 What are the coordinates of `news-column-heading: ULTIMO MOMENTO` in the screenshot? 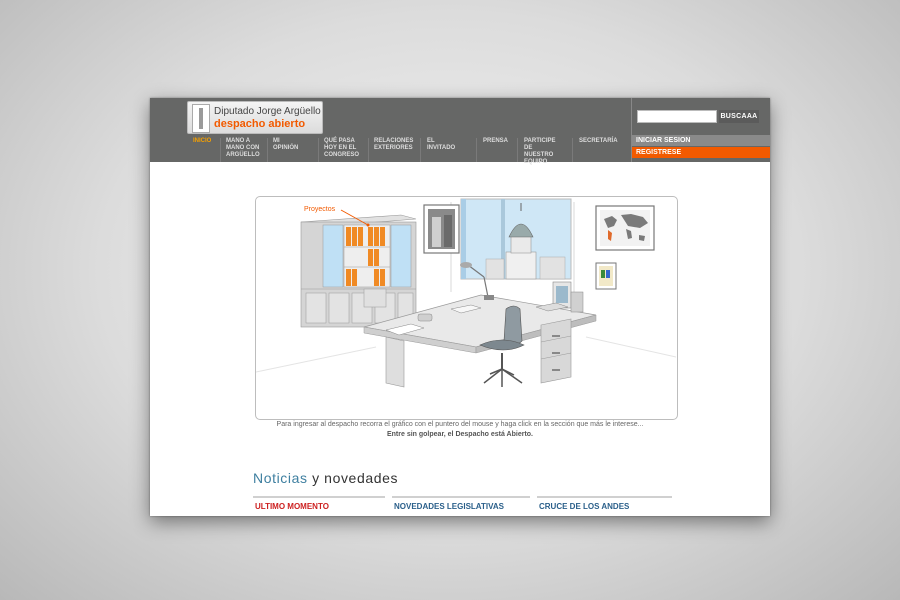 It's located at (292, 506).